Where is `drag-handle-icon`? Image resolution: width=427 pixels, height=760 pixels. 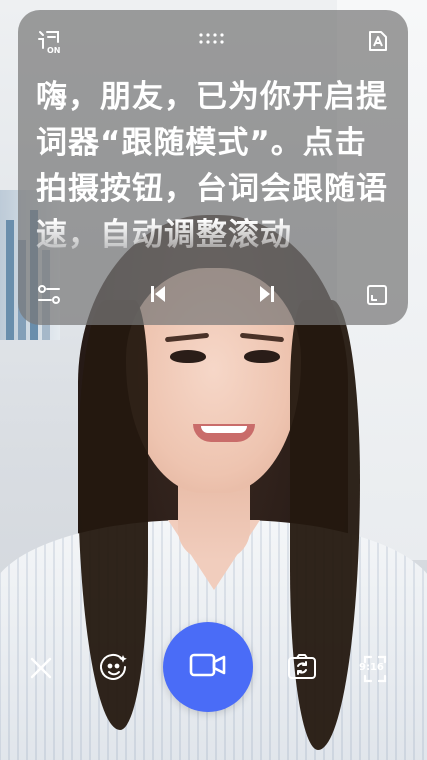
drag-handle-icon is located at coordinates (213, 39).